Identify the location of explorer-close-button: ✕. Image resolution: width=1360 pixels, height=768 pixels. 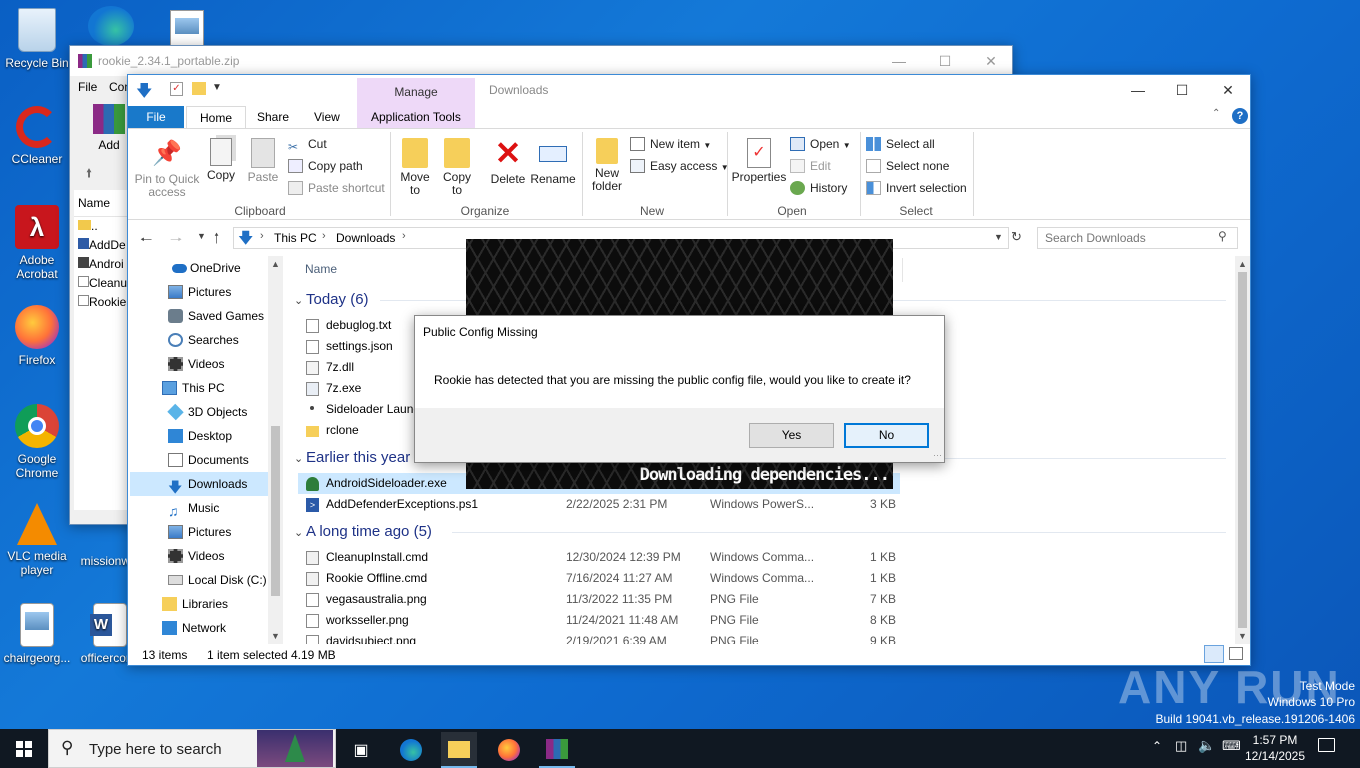
(1228, 90).